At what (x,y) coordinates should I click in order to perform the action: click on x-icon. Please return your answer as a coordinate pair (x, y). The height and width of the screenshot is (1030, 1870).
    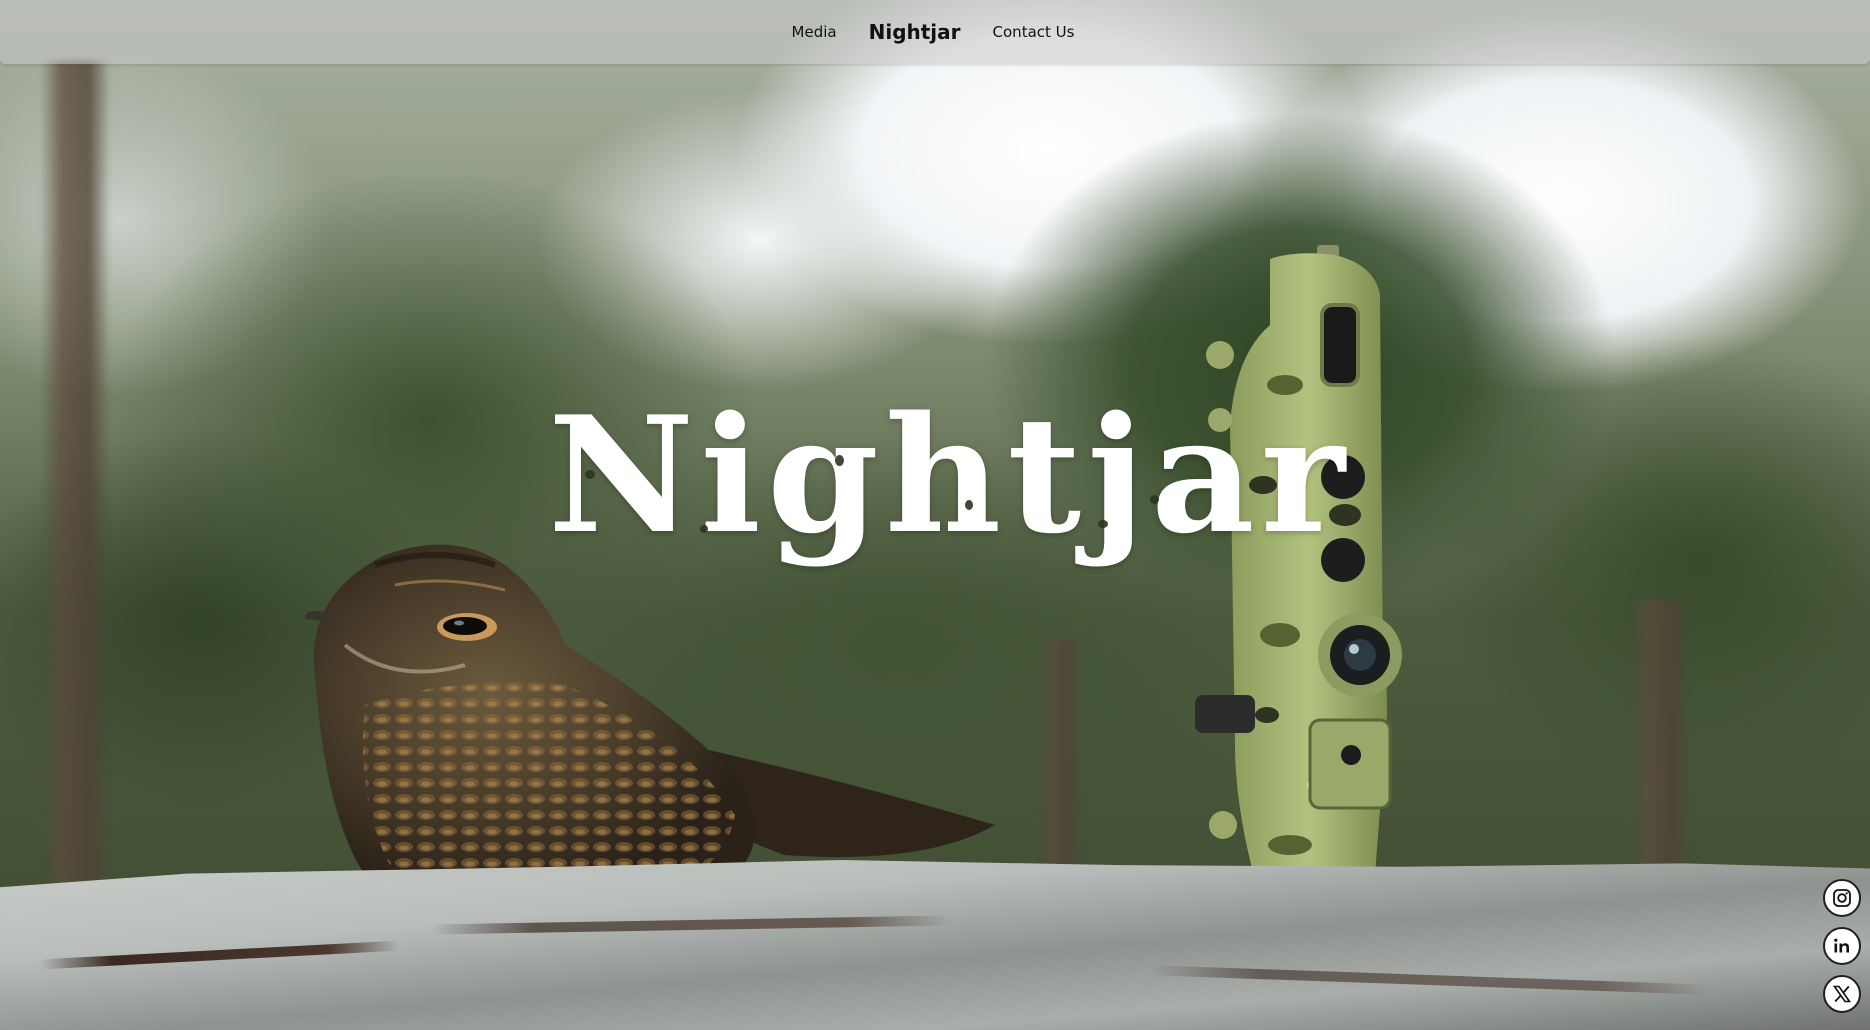
    Looking at the image, I should click on (1842, 994).